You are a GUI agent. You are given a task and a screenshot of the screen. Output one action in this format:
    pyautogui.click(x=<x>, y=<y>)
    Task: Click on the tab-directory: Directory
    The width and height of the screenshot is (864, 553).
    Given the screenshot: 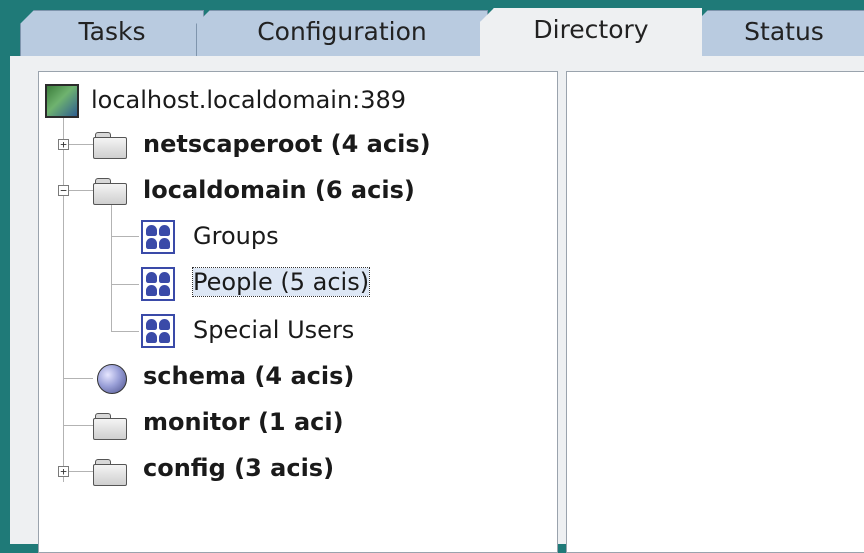 What is the action you would take?
    pyautogui.click(x=591, y=33)
    